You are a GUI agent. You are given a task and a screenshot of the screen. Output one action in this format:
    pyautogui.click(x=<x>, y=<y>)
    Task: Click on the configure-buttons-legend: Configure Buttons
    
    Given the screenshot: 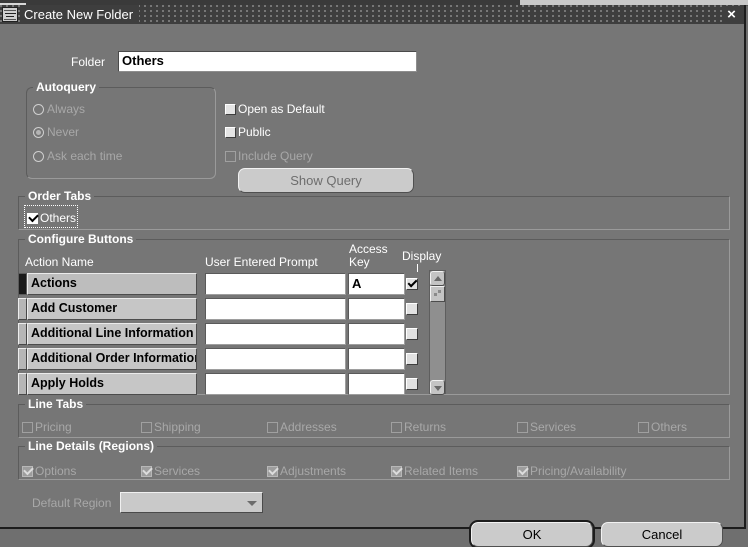 What is the action you would take?
    pyautogui.click(x=81, y=239)
    